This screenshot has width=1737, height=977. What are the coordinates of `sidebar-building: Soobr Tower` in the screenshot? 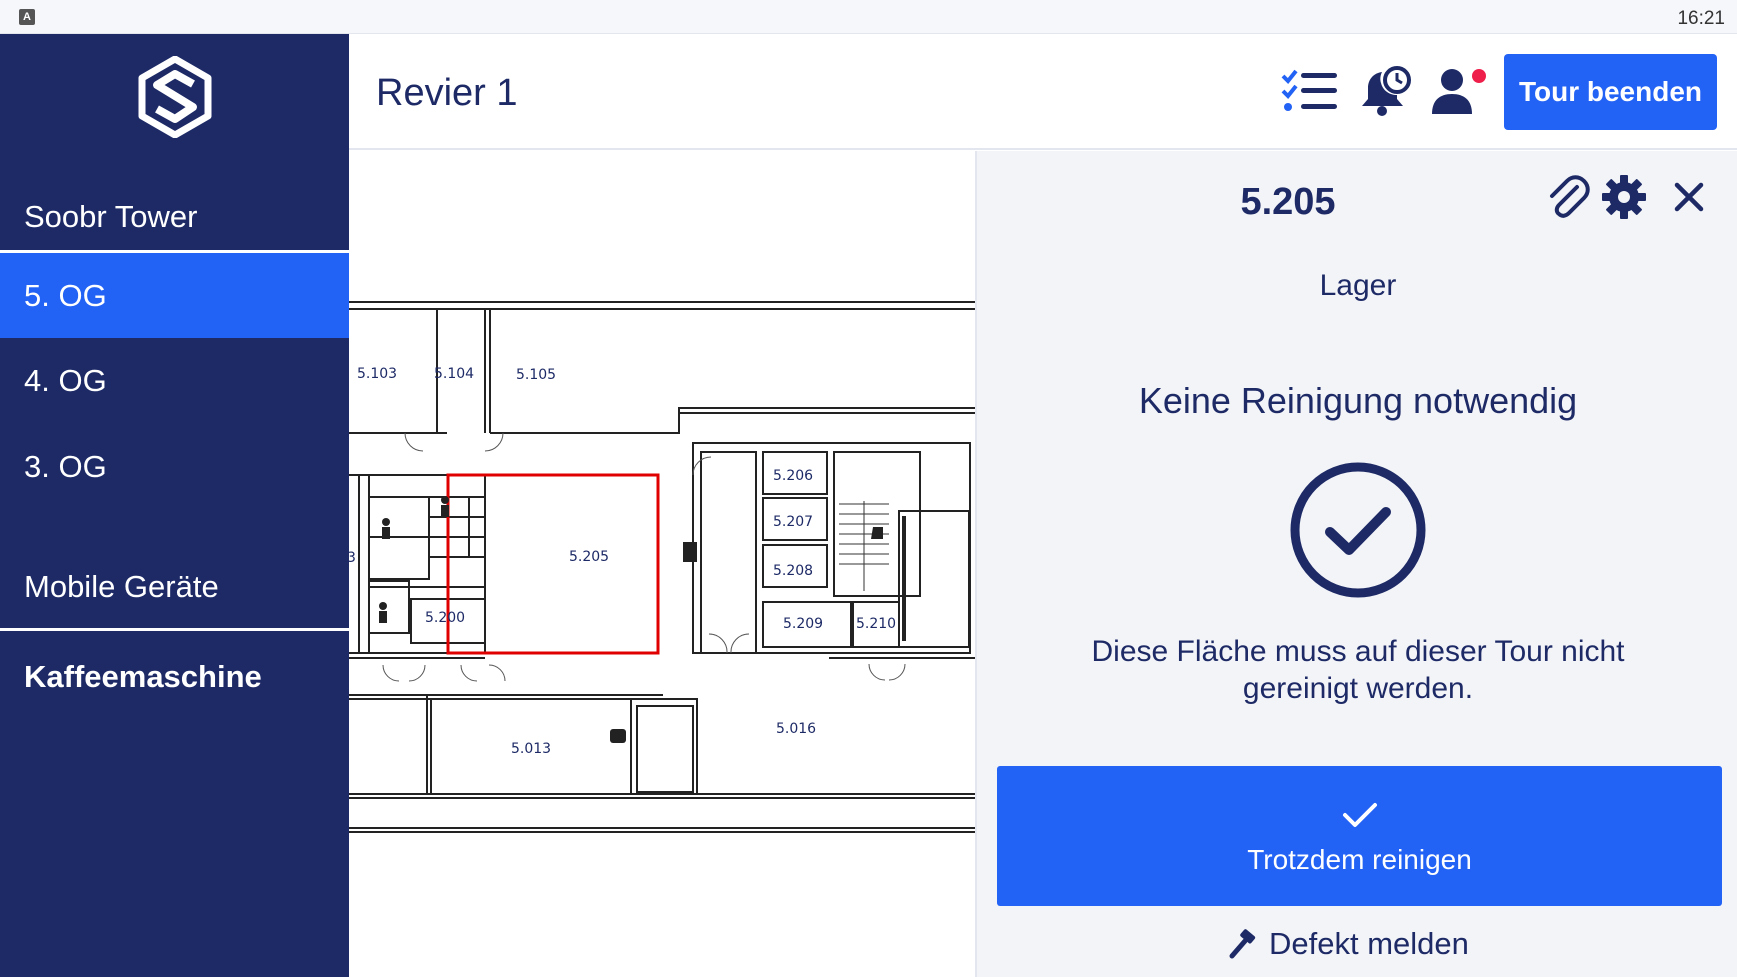 It's located at (174, 217).